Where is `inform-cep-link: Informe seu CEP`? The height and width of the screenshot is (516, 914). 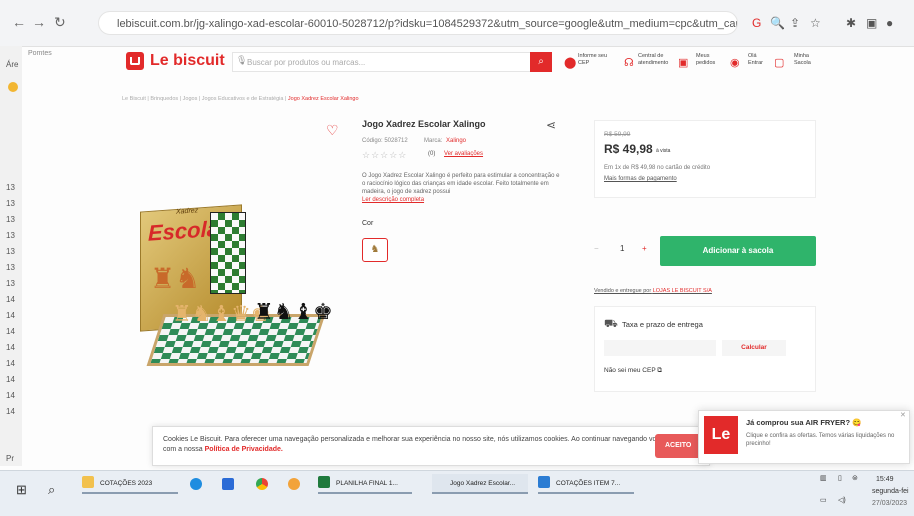 inform-cep-link: Informe seu CEP is located at coordinates (595, 60).